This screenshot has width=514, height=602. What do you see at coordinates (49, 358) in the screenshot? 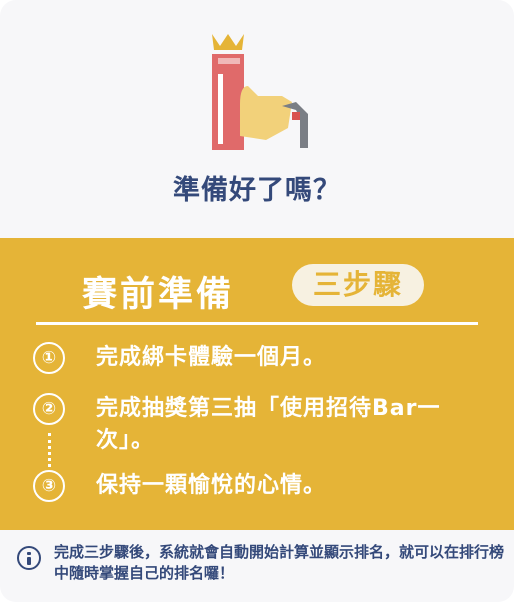
I see `step-number-1: ①` at bounding box center [49, 358].